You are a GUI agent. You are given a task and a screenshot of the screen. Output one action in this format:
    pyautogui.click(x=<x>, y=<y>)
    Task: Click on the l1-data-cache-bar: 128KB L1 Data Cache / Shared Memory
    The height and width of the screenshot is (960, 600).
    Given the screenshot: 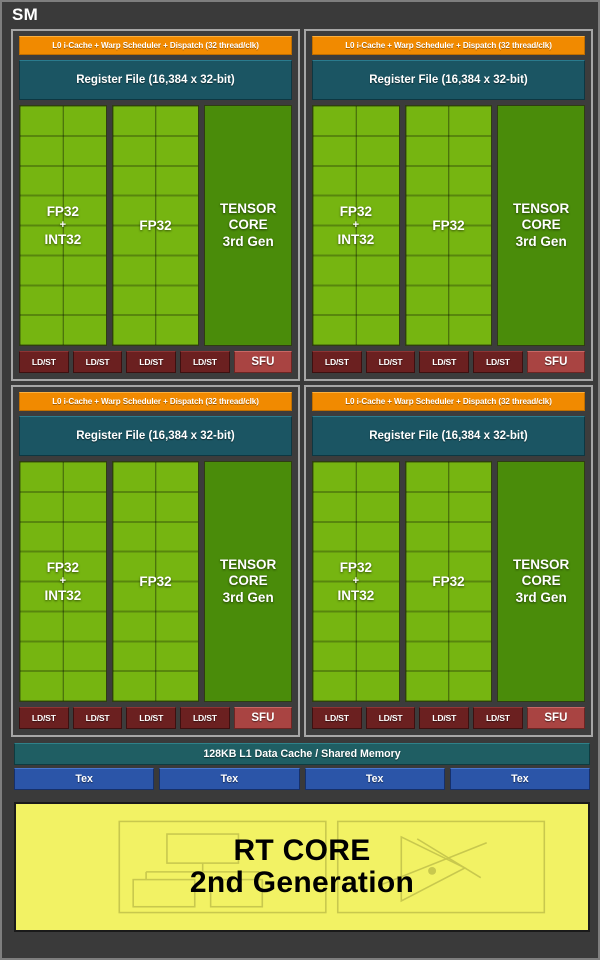 What is the action you would take?
    pyautogui.click(x=302, y=754)
    